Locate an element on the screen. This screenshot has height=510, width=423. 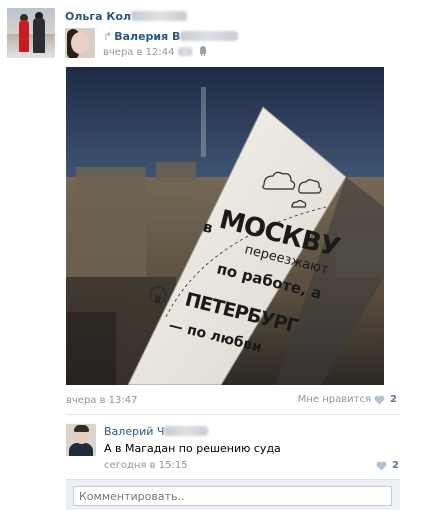
avatar-figure-red is located at coordinates (24, 36).